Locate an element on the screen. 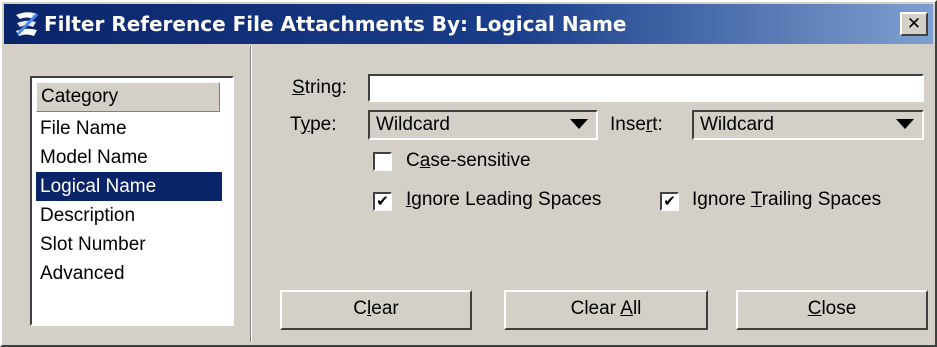  string-label: String: is located at coordinates (319, 87).